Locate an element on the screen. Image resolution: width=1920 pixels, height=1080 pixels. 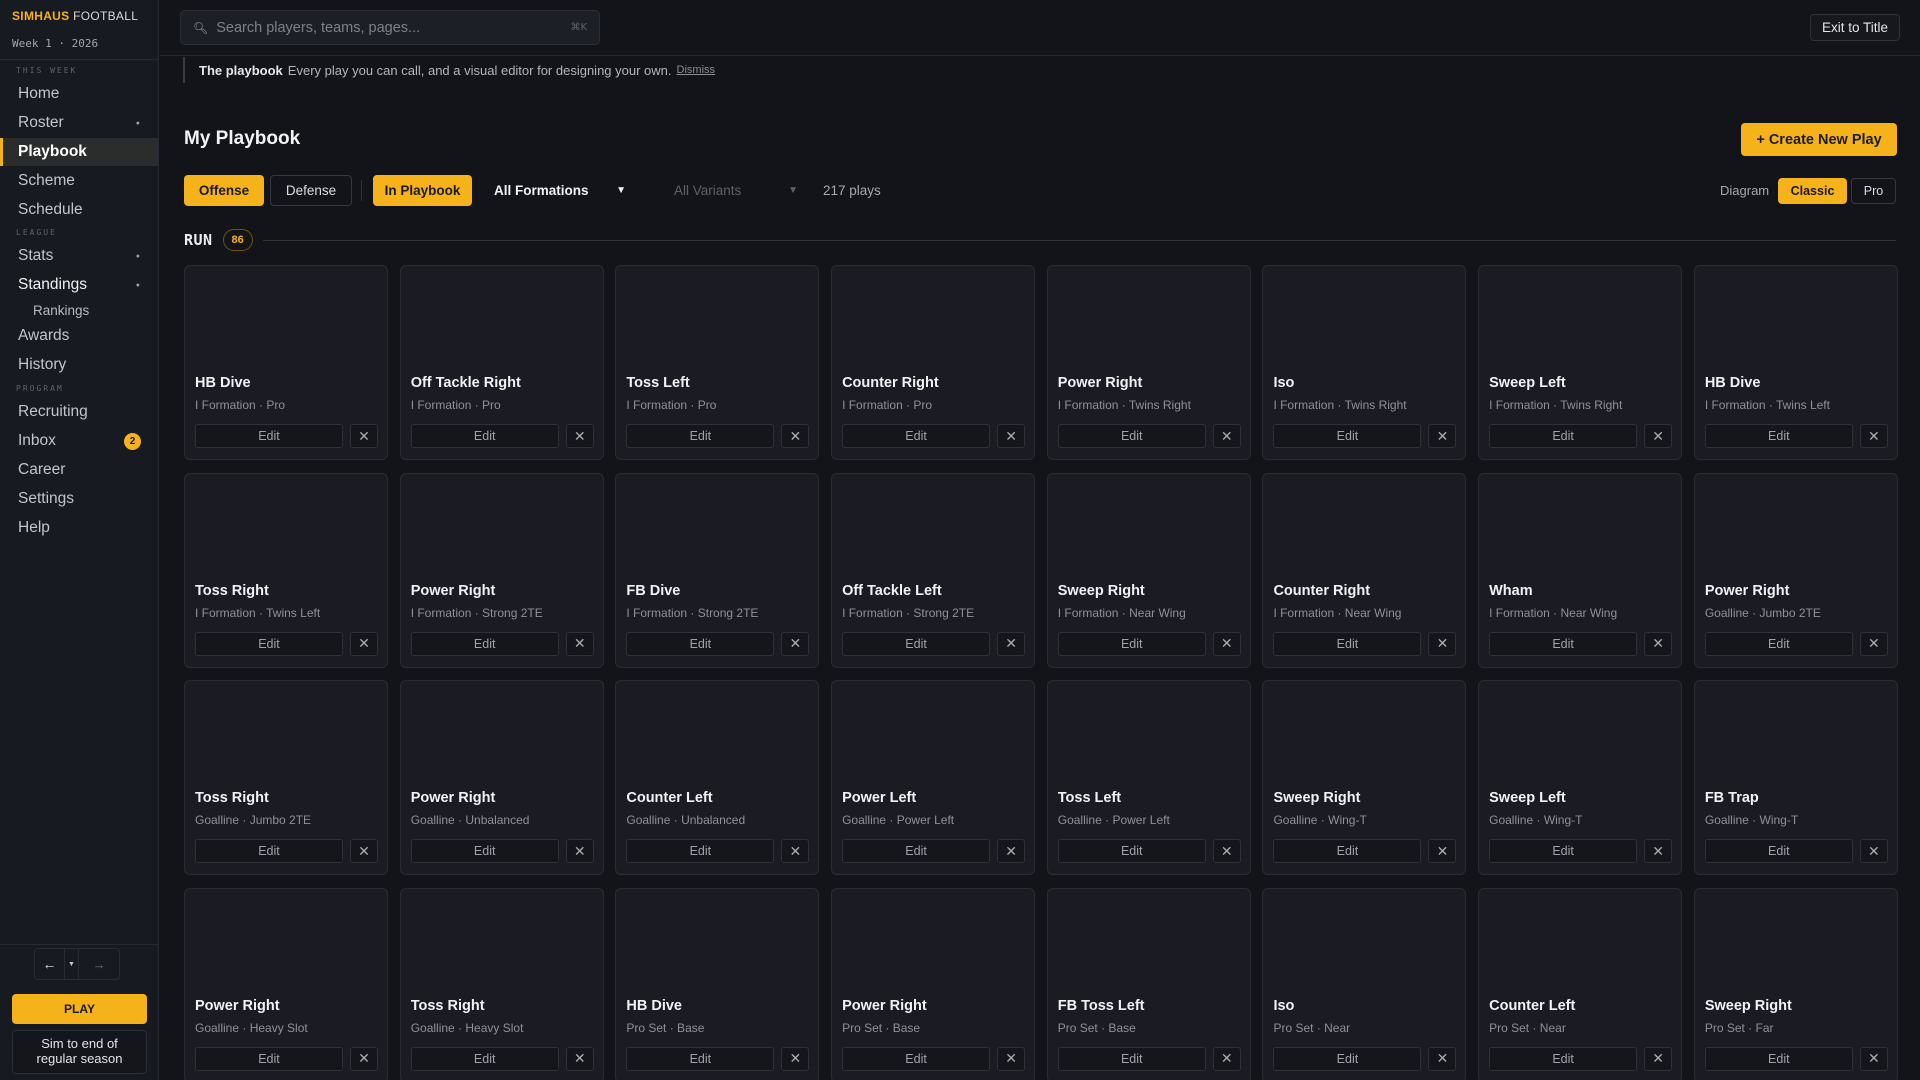
dismiss-link: Dismiss is located at coordinates (696, 70).